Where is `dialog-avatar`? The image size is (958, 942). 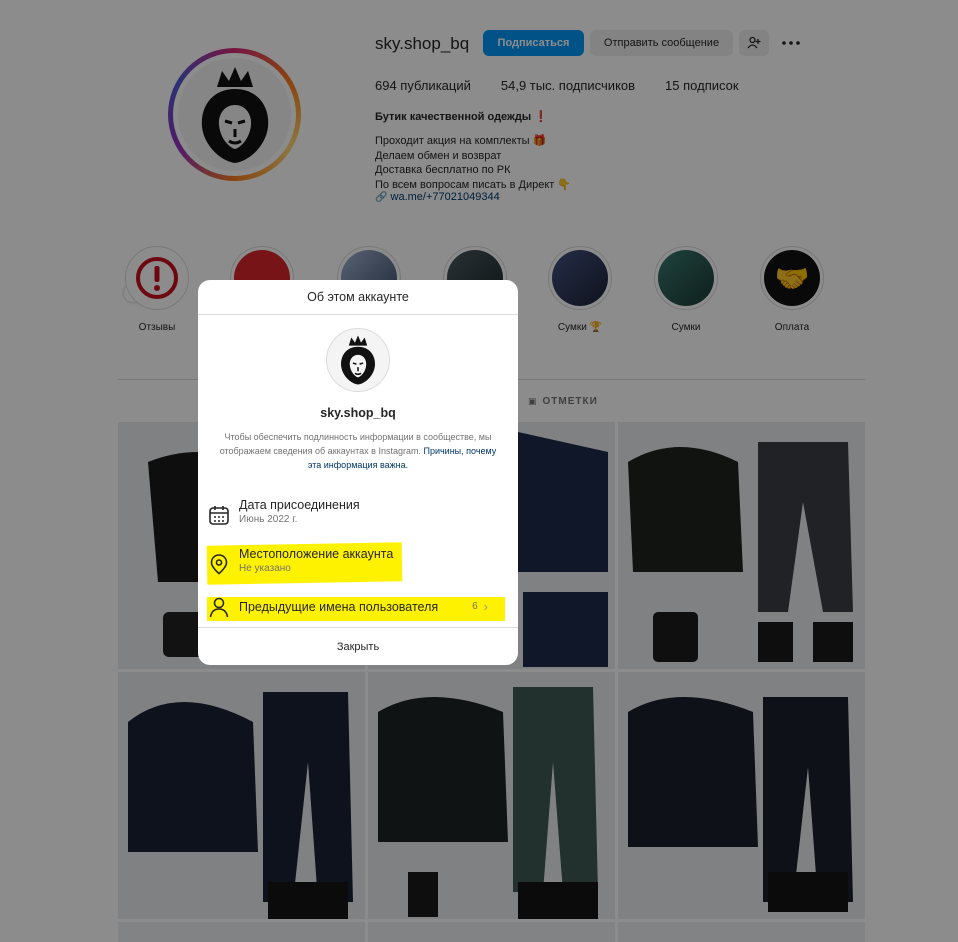
dialog-avatar is located at coordinates (358, 360).